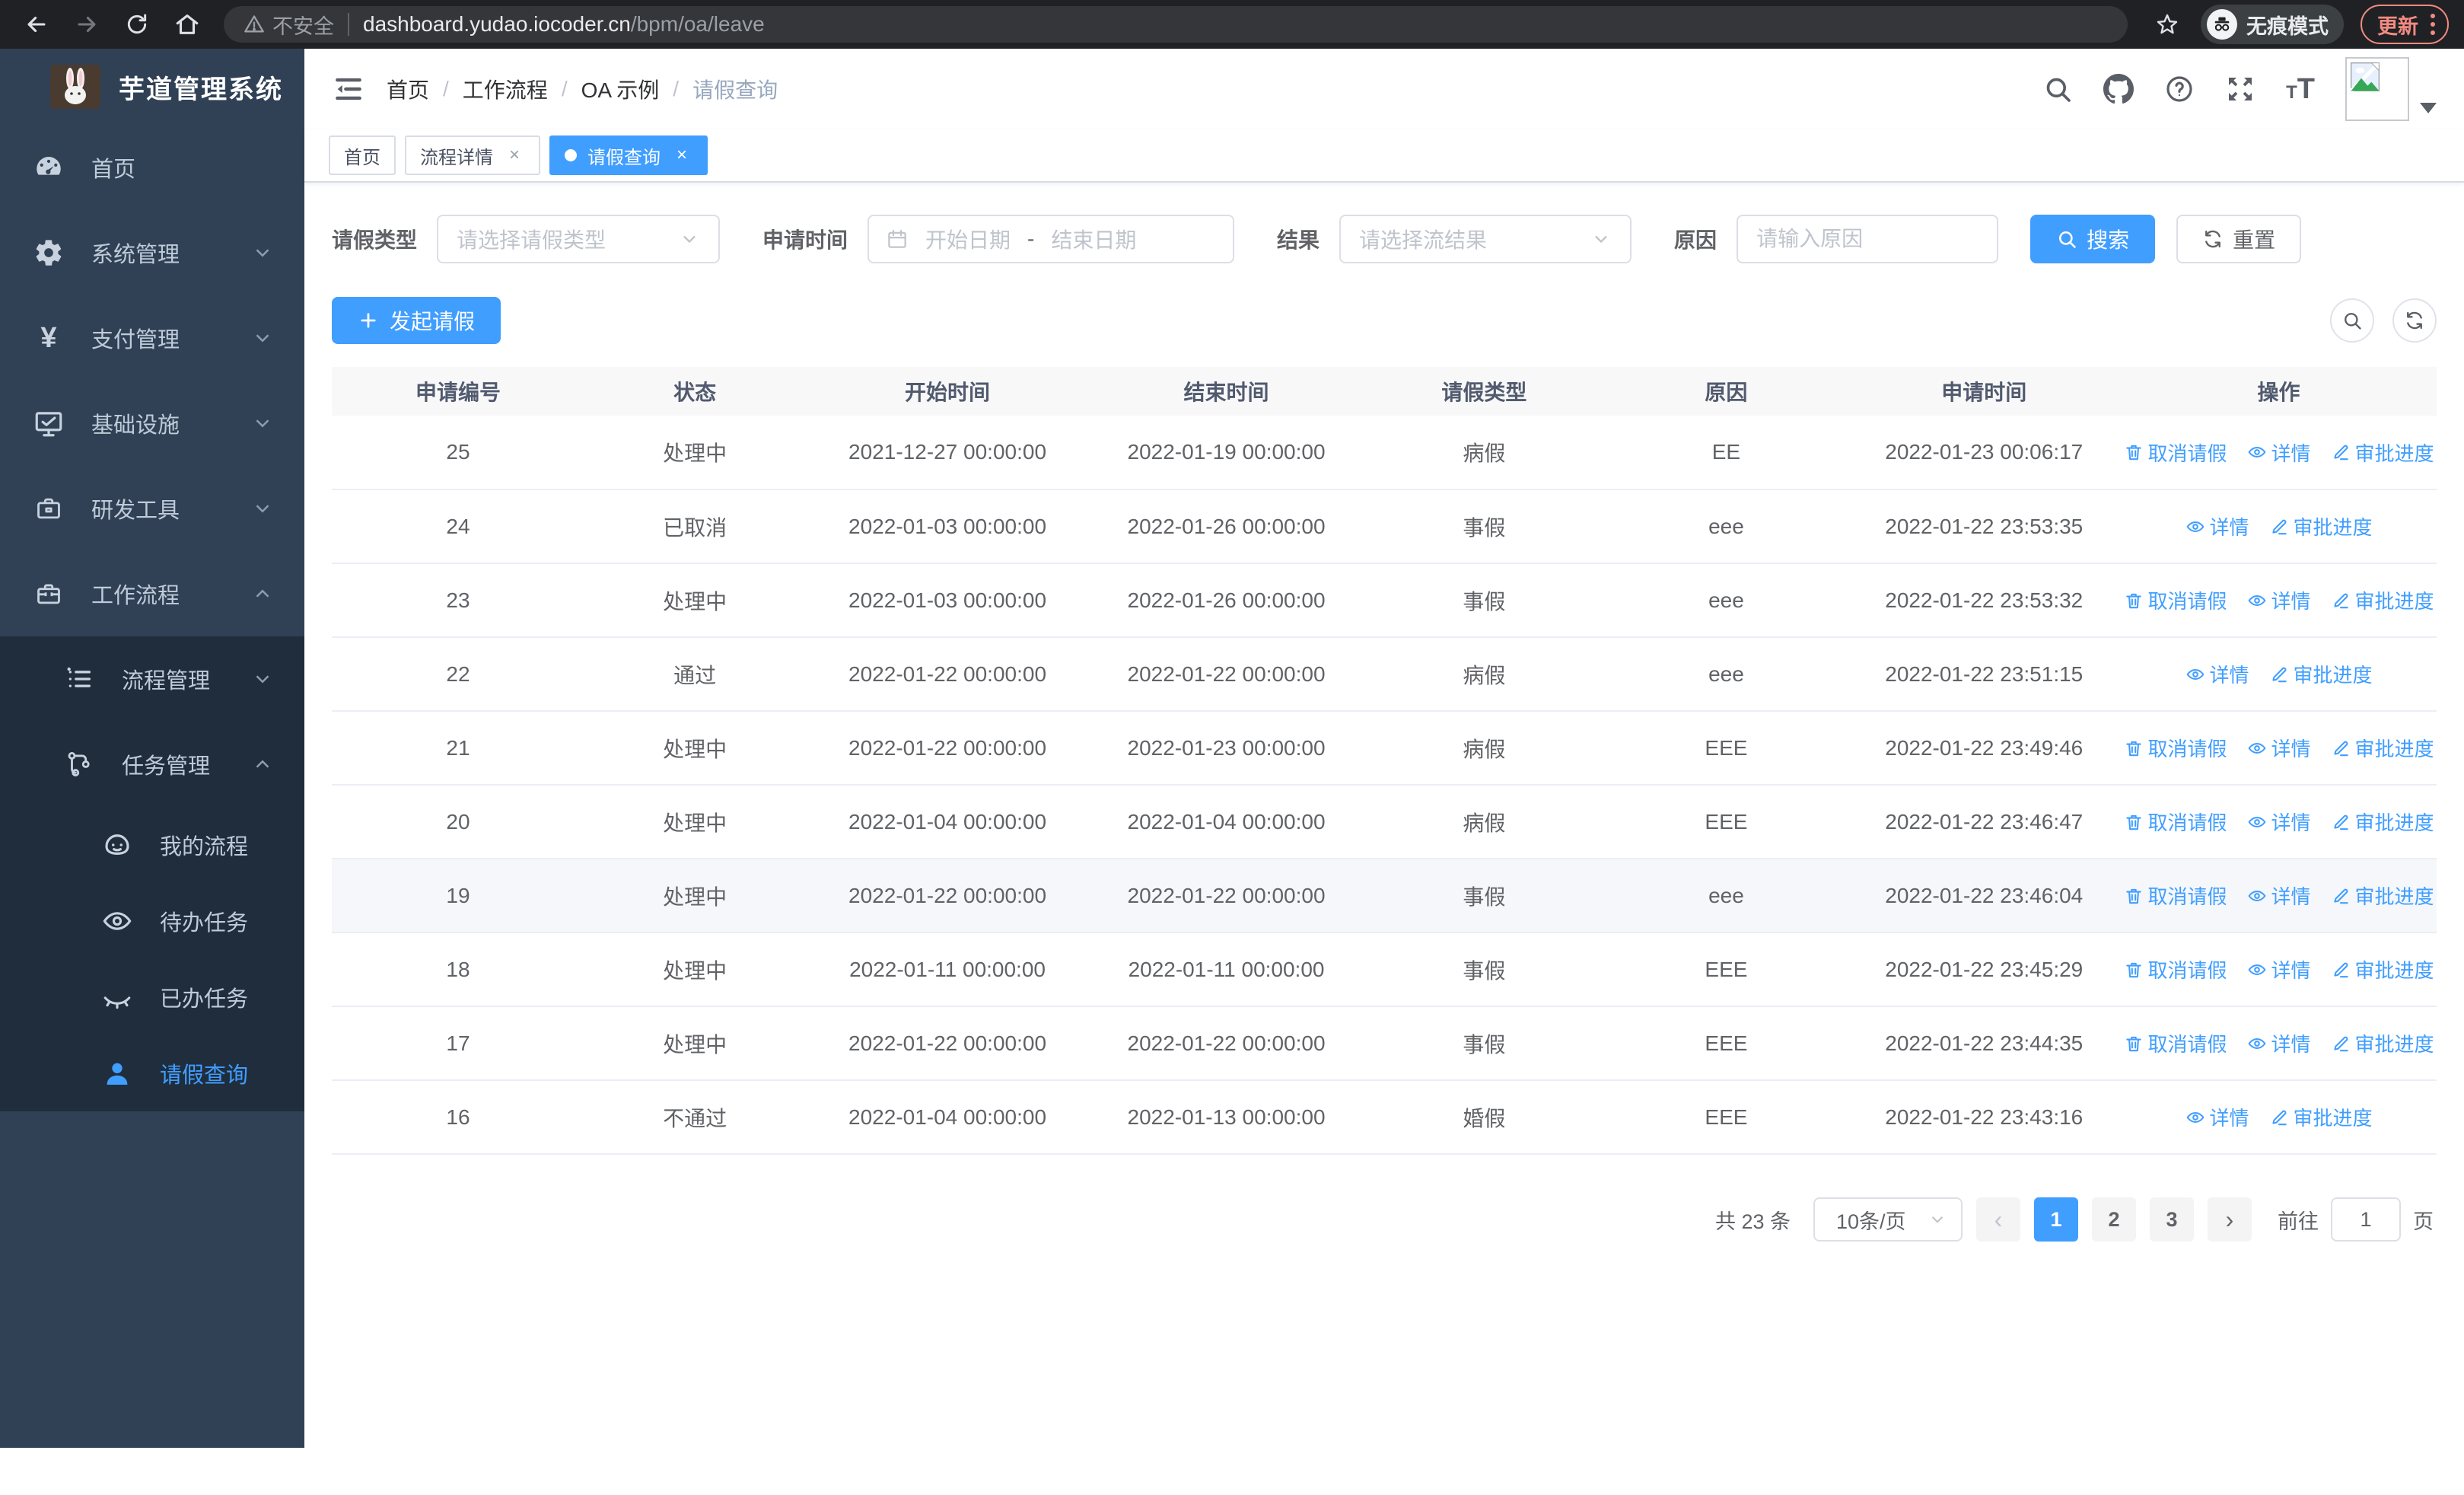 The image size is (2464, 1495). I want to click on app-logo, so click(75, 87).